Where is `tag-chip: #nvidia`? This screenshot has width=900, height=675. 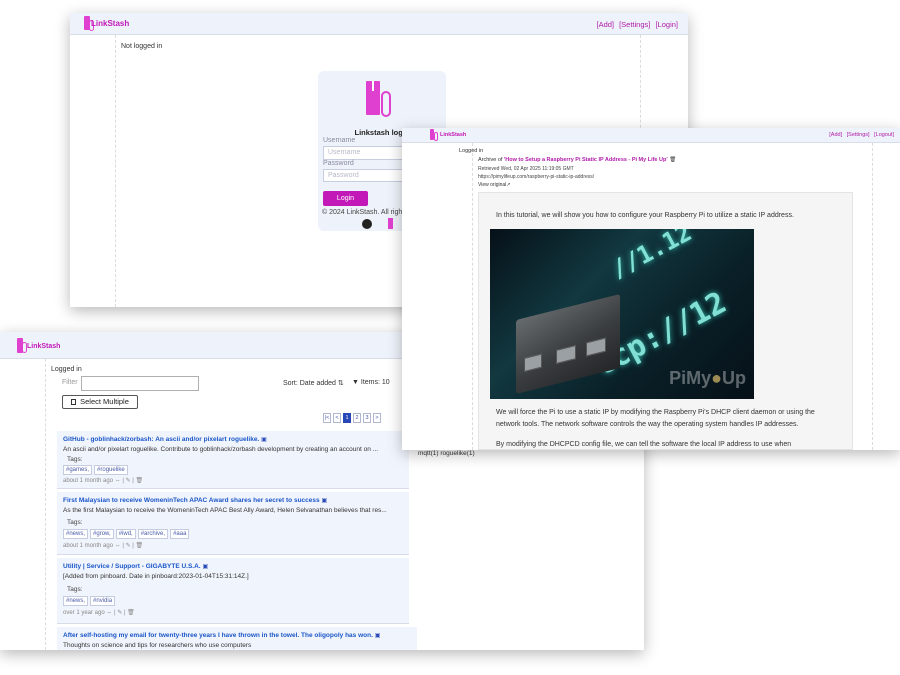
tag-chip: #nvidia is located at coordinates (103, 601).